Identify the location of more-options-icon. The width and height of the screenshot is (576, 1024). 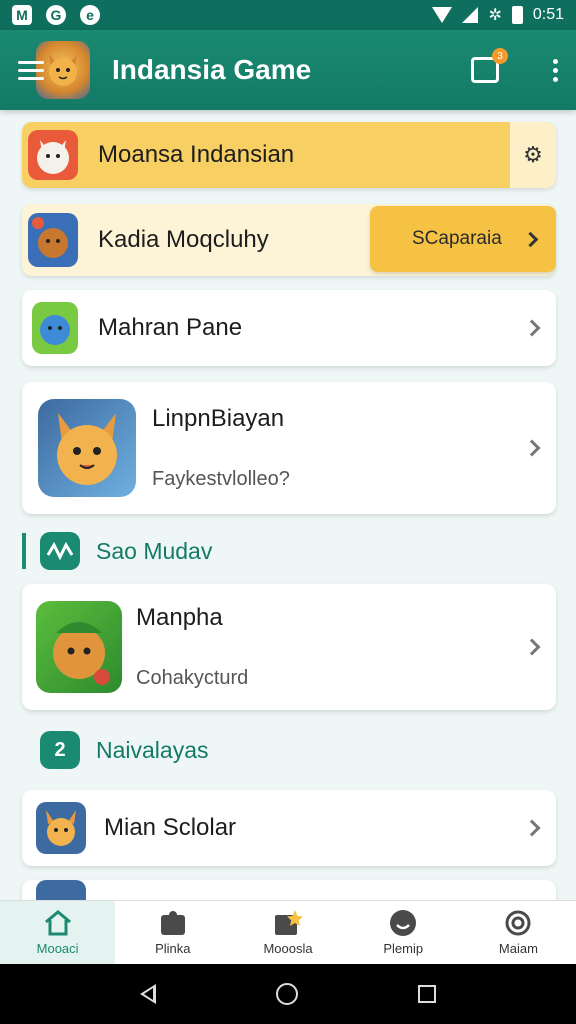
(555, 70).